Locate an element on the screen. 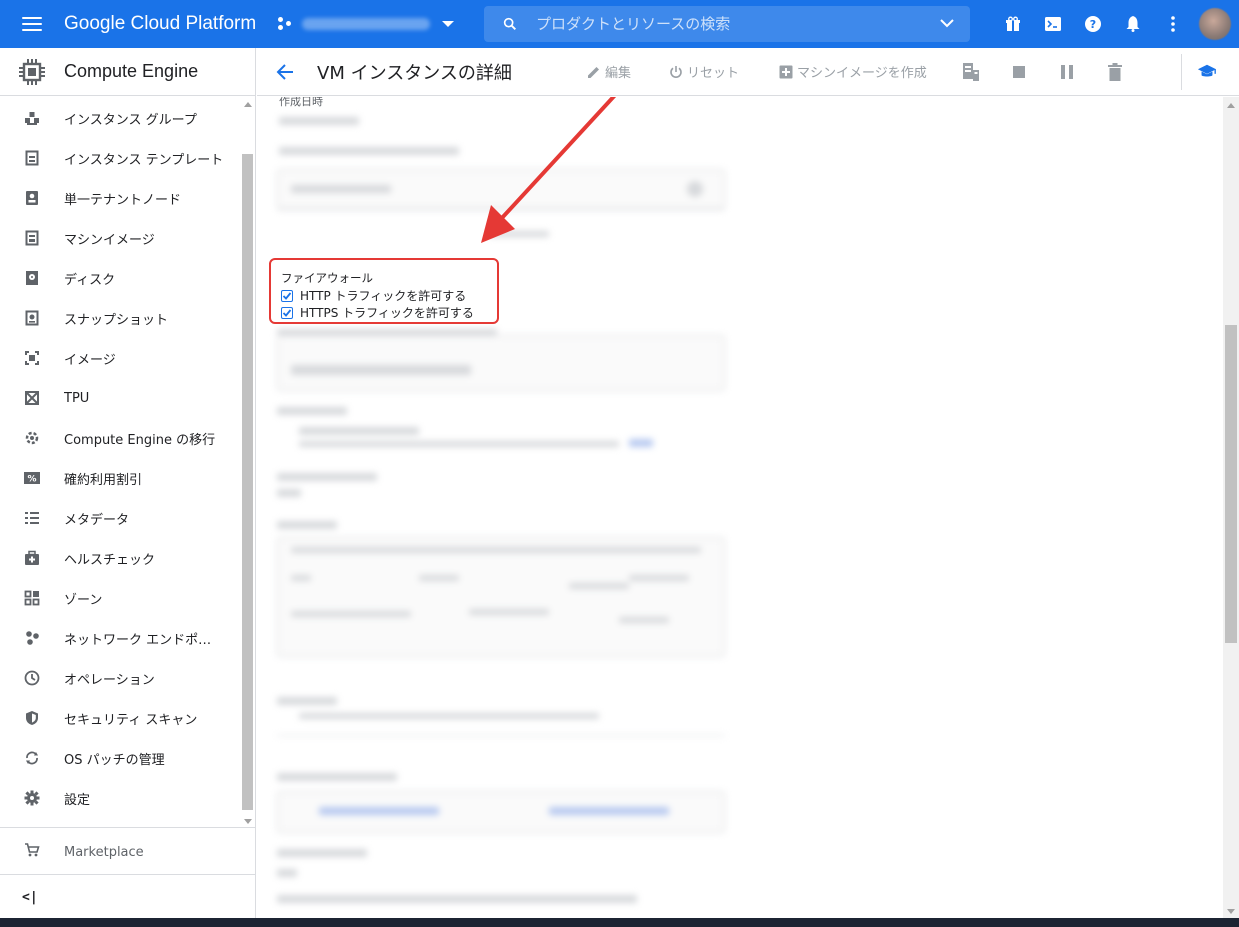 Image resolution: width=1239 pixels, height=927 pixels. marketplace-label: Marketplace is located at coordinates (104, 852).